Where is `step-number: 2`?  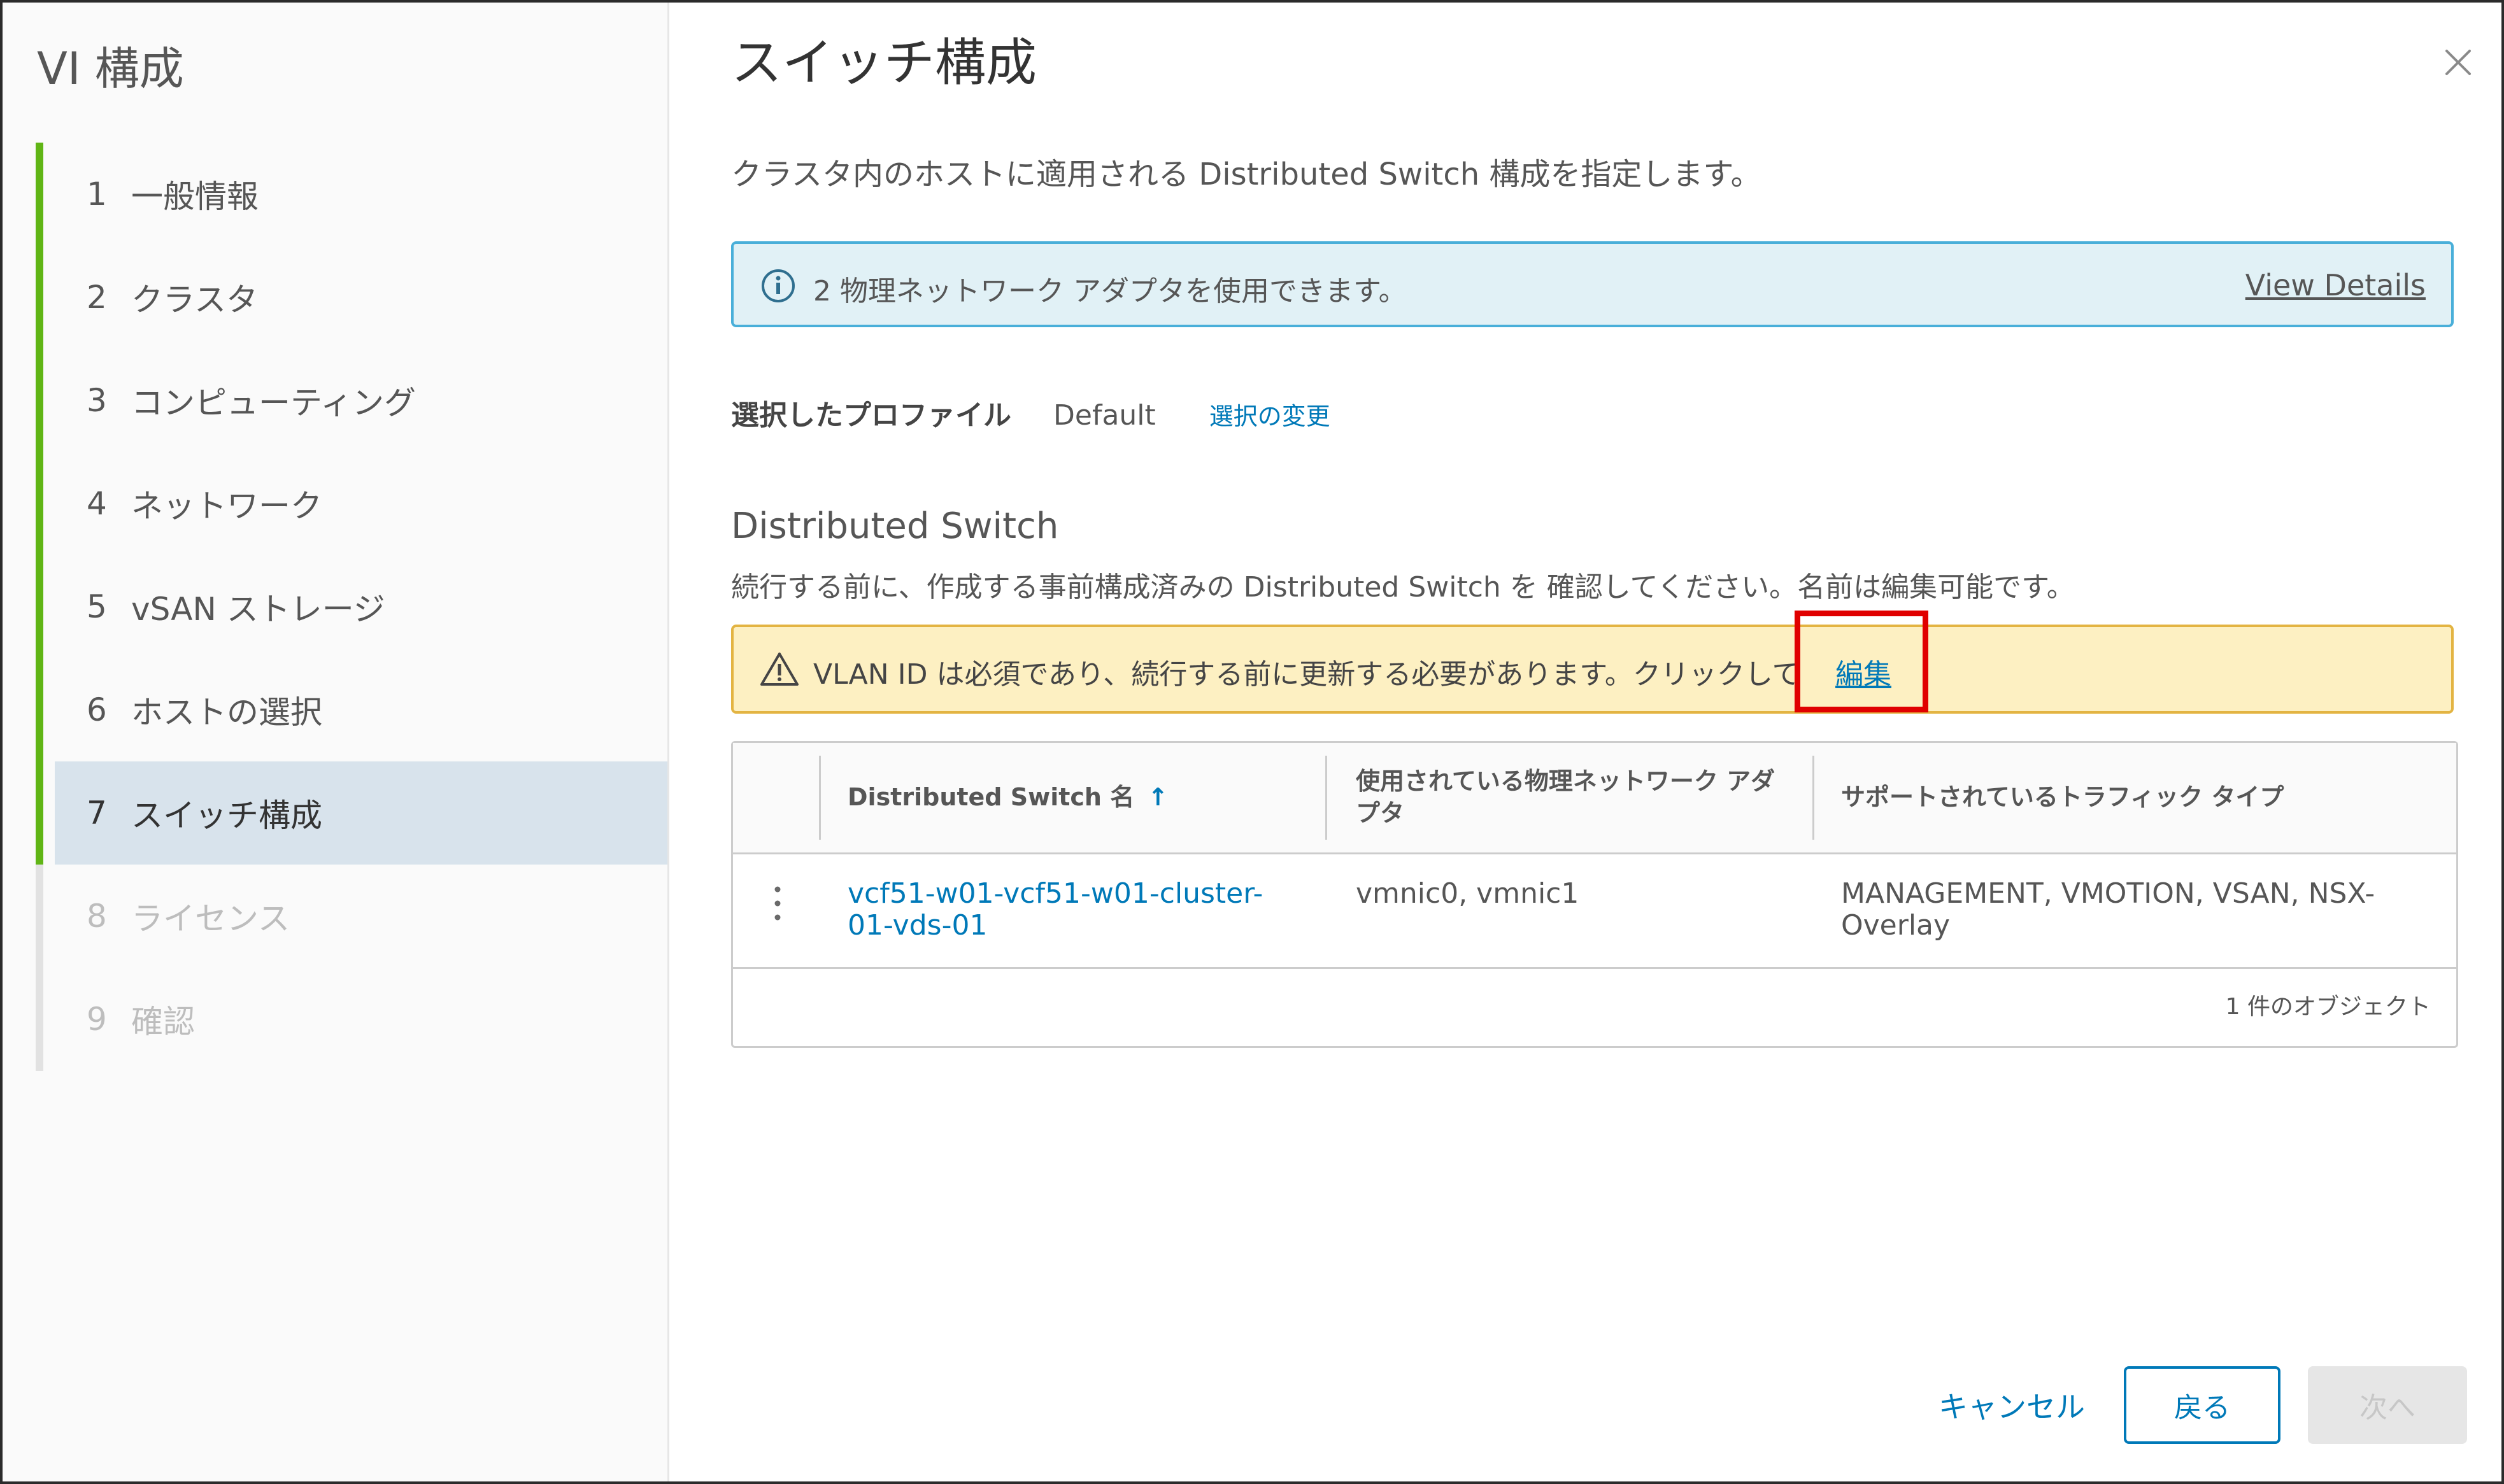
step-number: 2 is located at coordinates (97, 297).